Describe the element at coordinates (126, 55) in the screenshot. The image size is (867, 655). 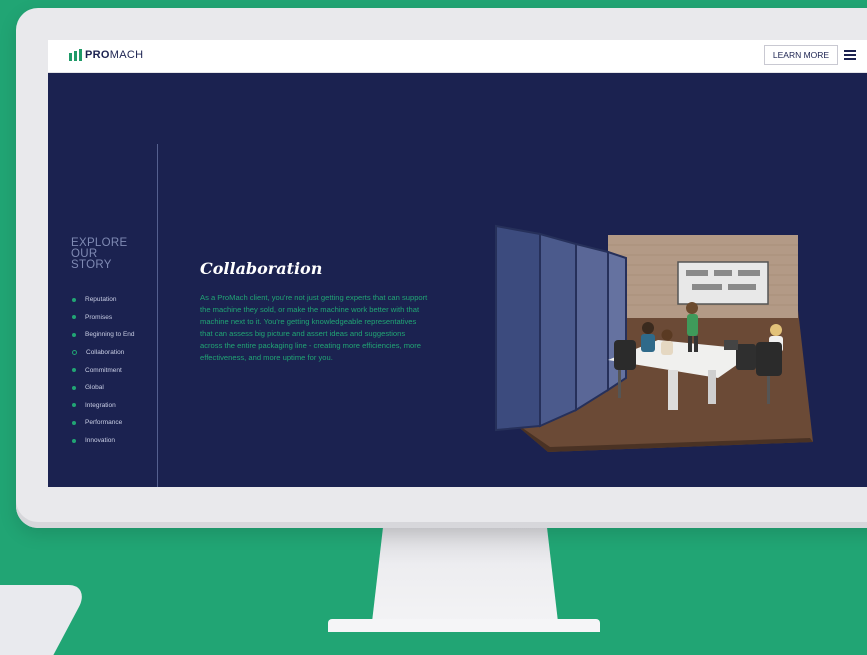
I see `logo-text-light: MACH` at that location.